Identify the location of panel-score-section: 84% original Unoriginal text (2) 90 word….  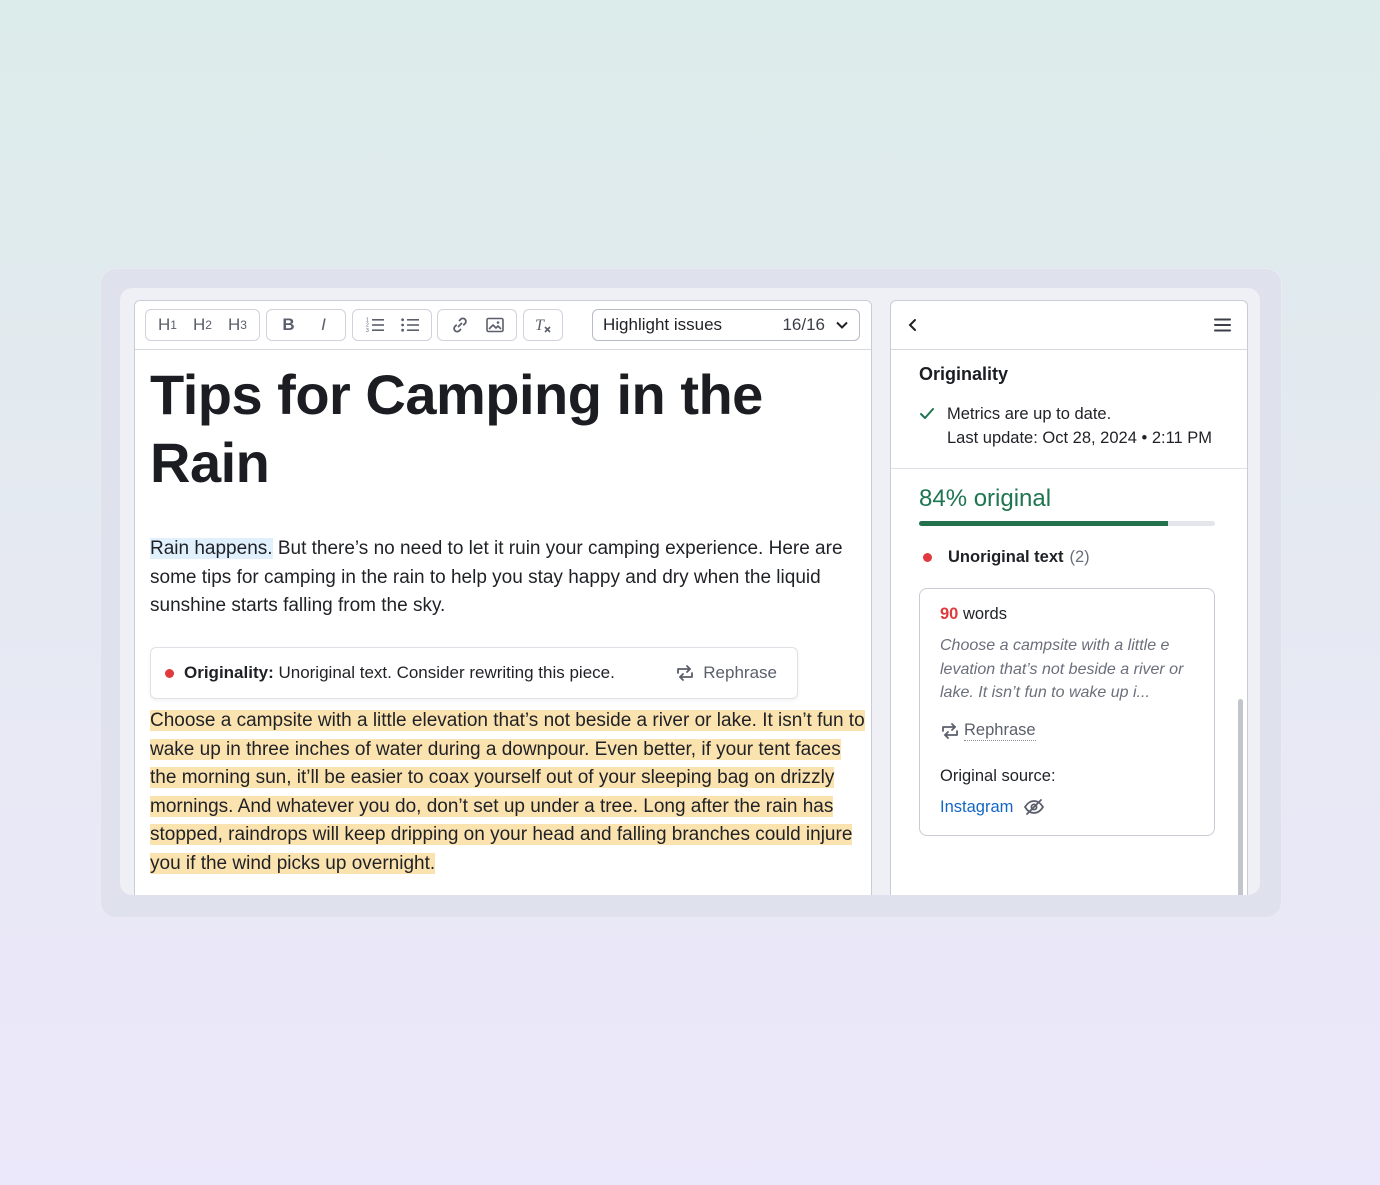
(1069, 652).